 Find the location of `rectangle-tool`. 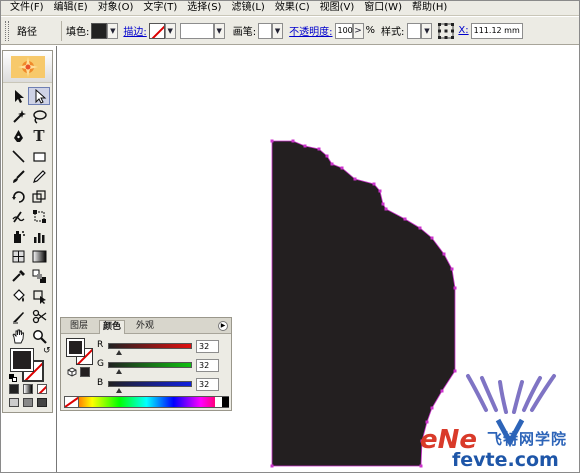

rectangle-tool is located at coordinates (39, 156).